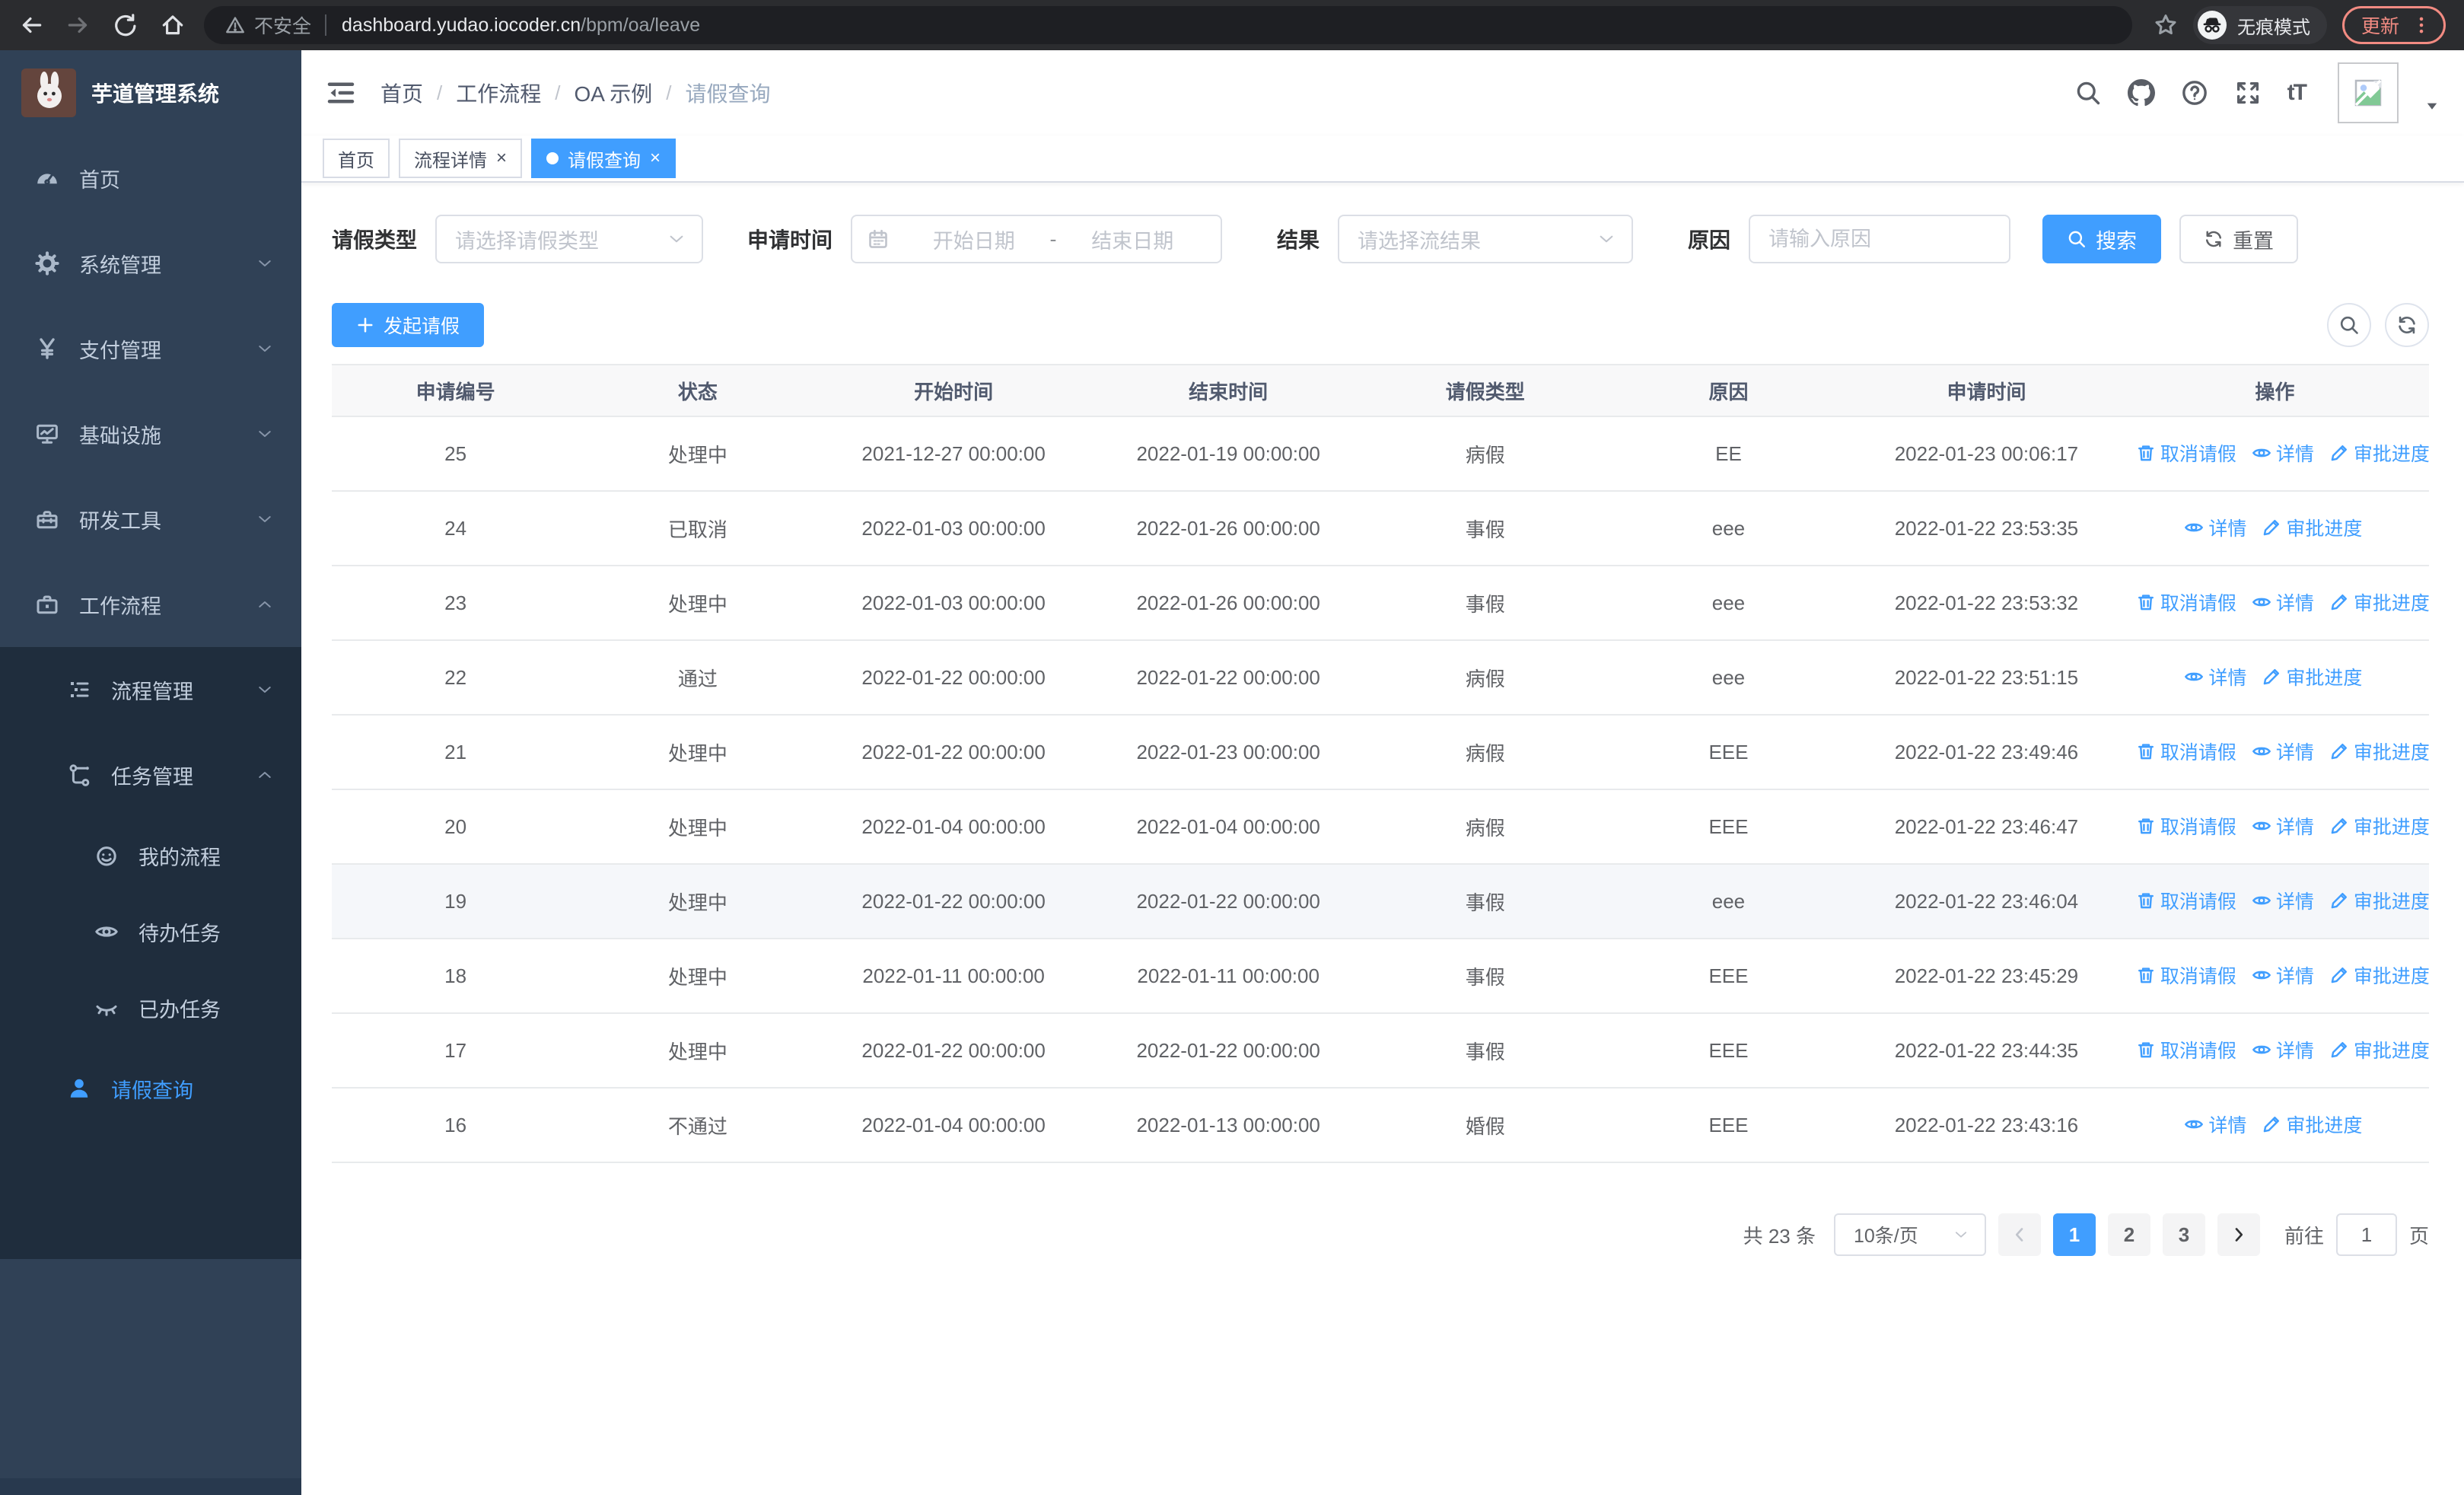 The height and width of the screenshot is (1495, 2464). Describe the element at coordinates (1486, 239) in the screenshot. I see `result-select: 请选择流结果` at that location.